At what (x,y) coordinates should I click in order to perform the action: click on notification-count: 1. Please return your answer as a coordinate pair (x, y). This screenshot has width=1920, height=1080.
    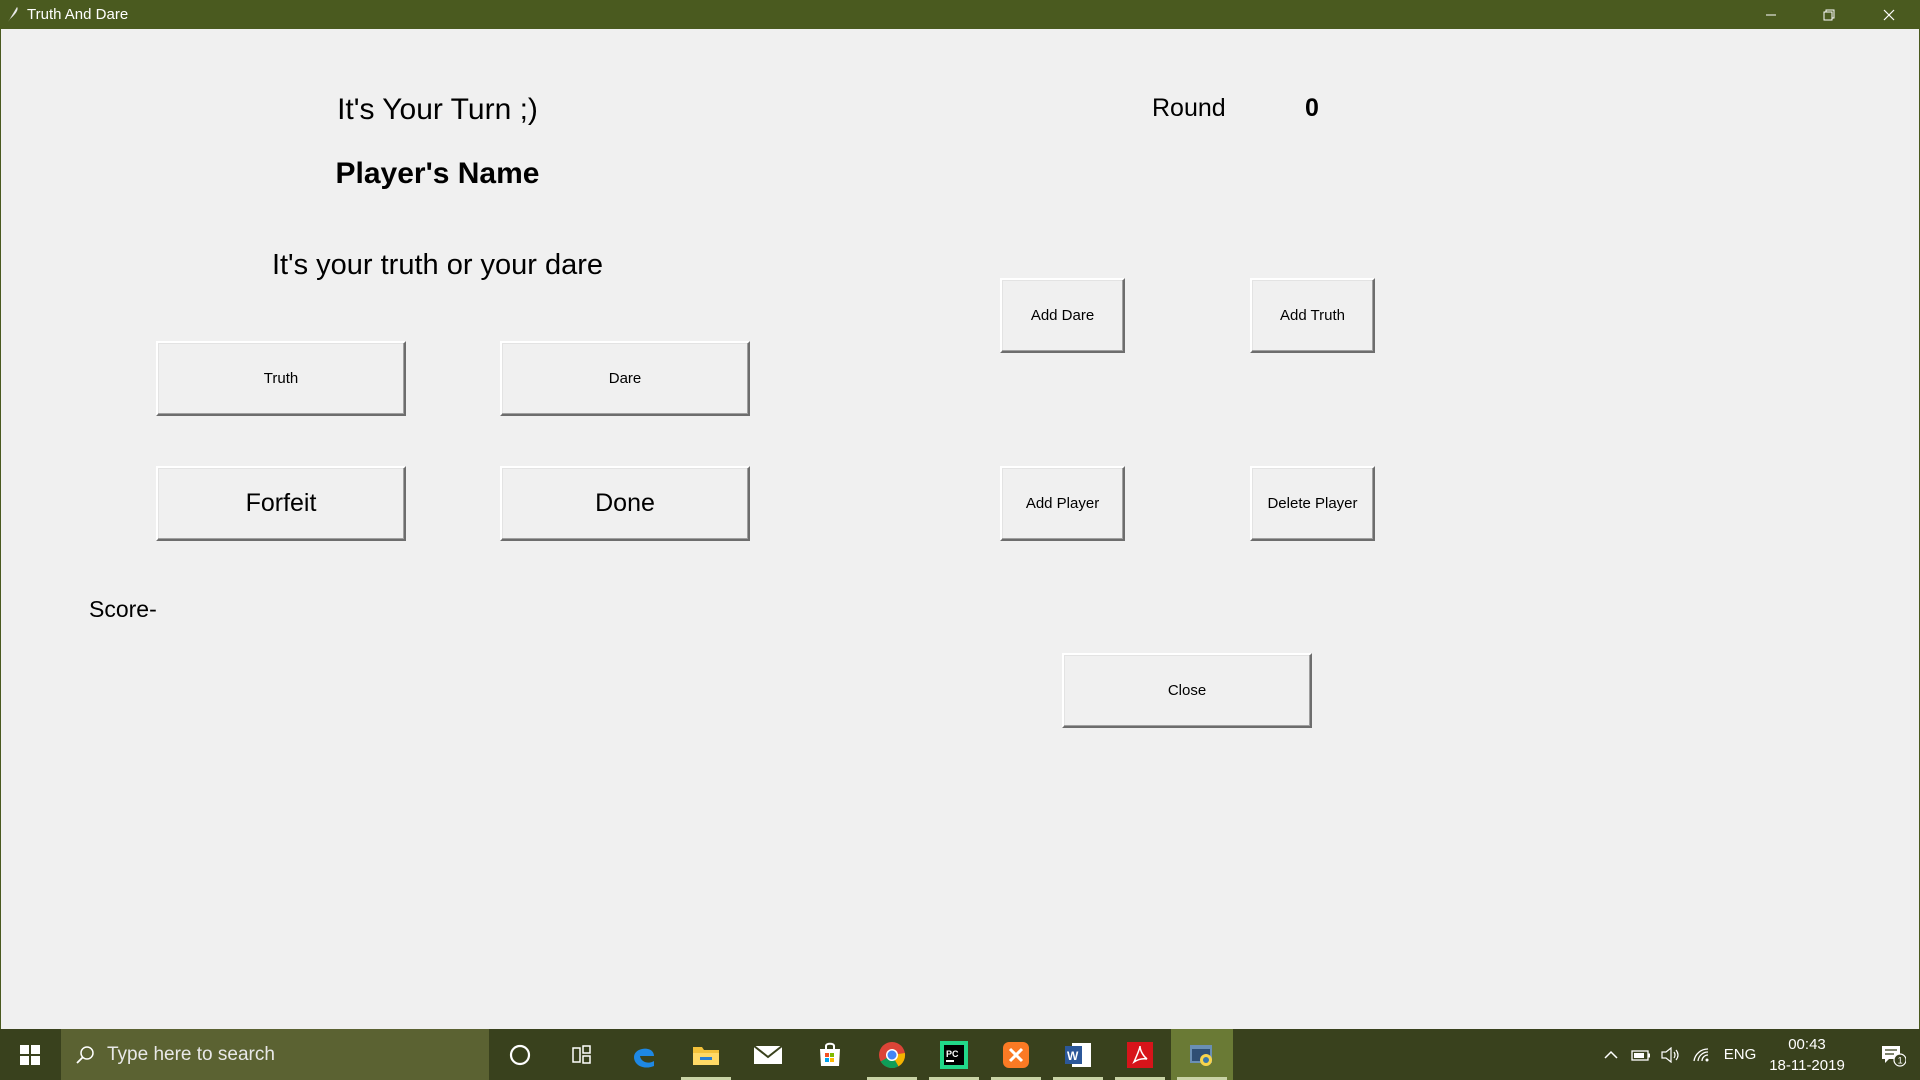
    Looking at the image, I should click on (1900, 1060).